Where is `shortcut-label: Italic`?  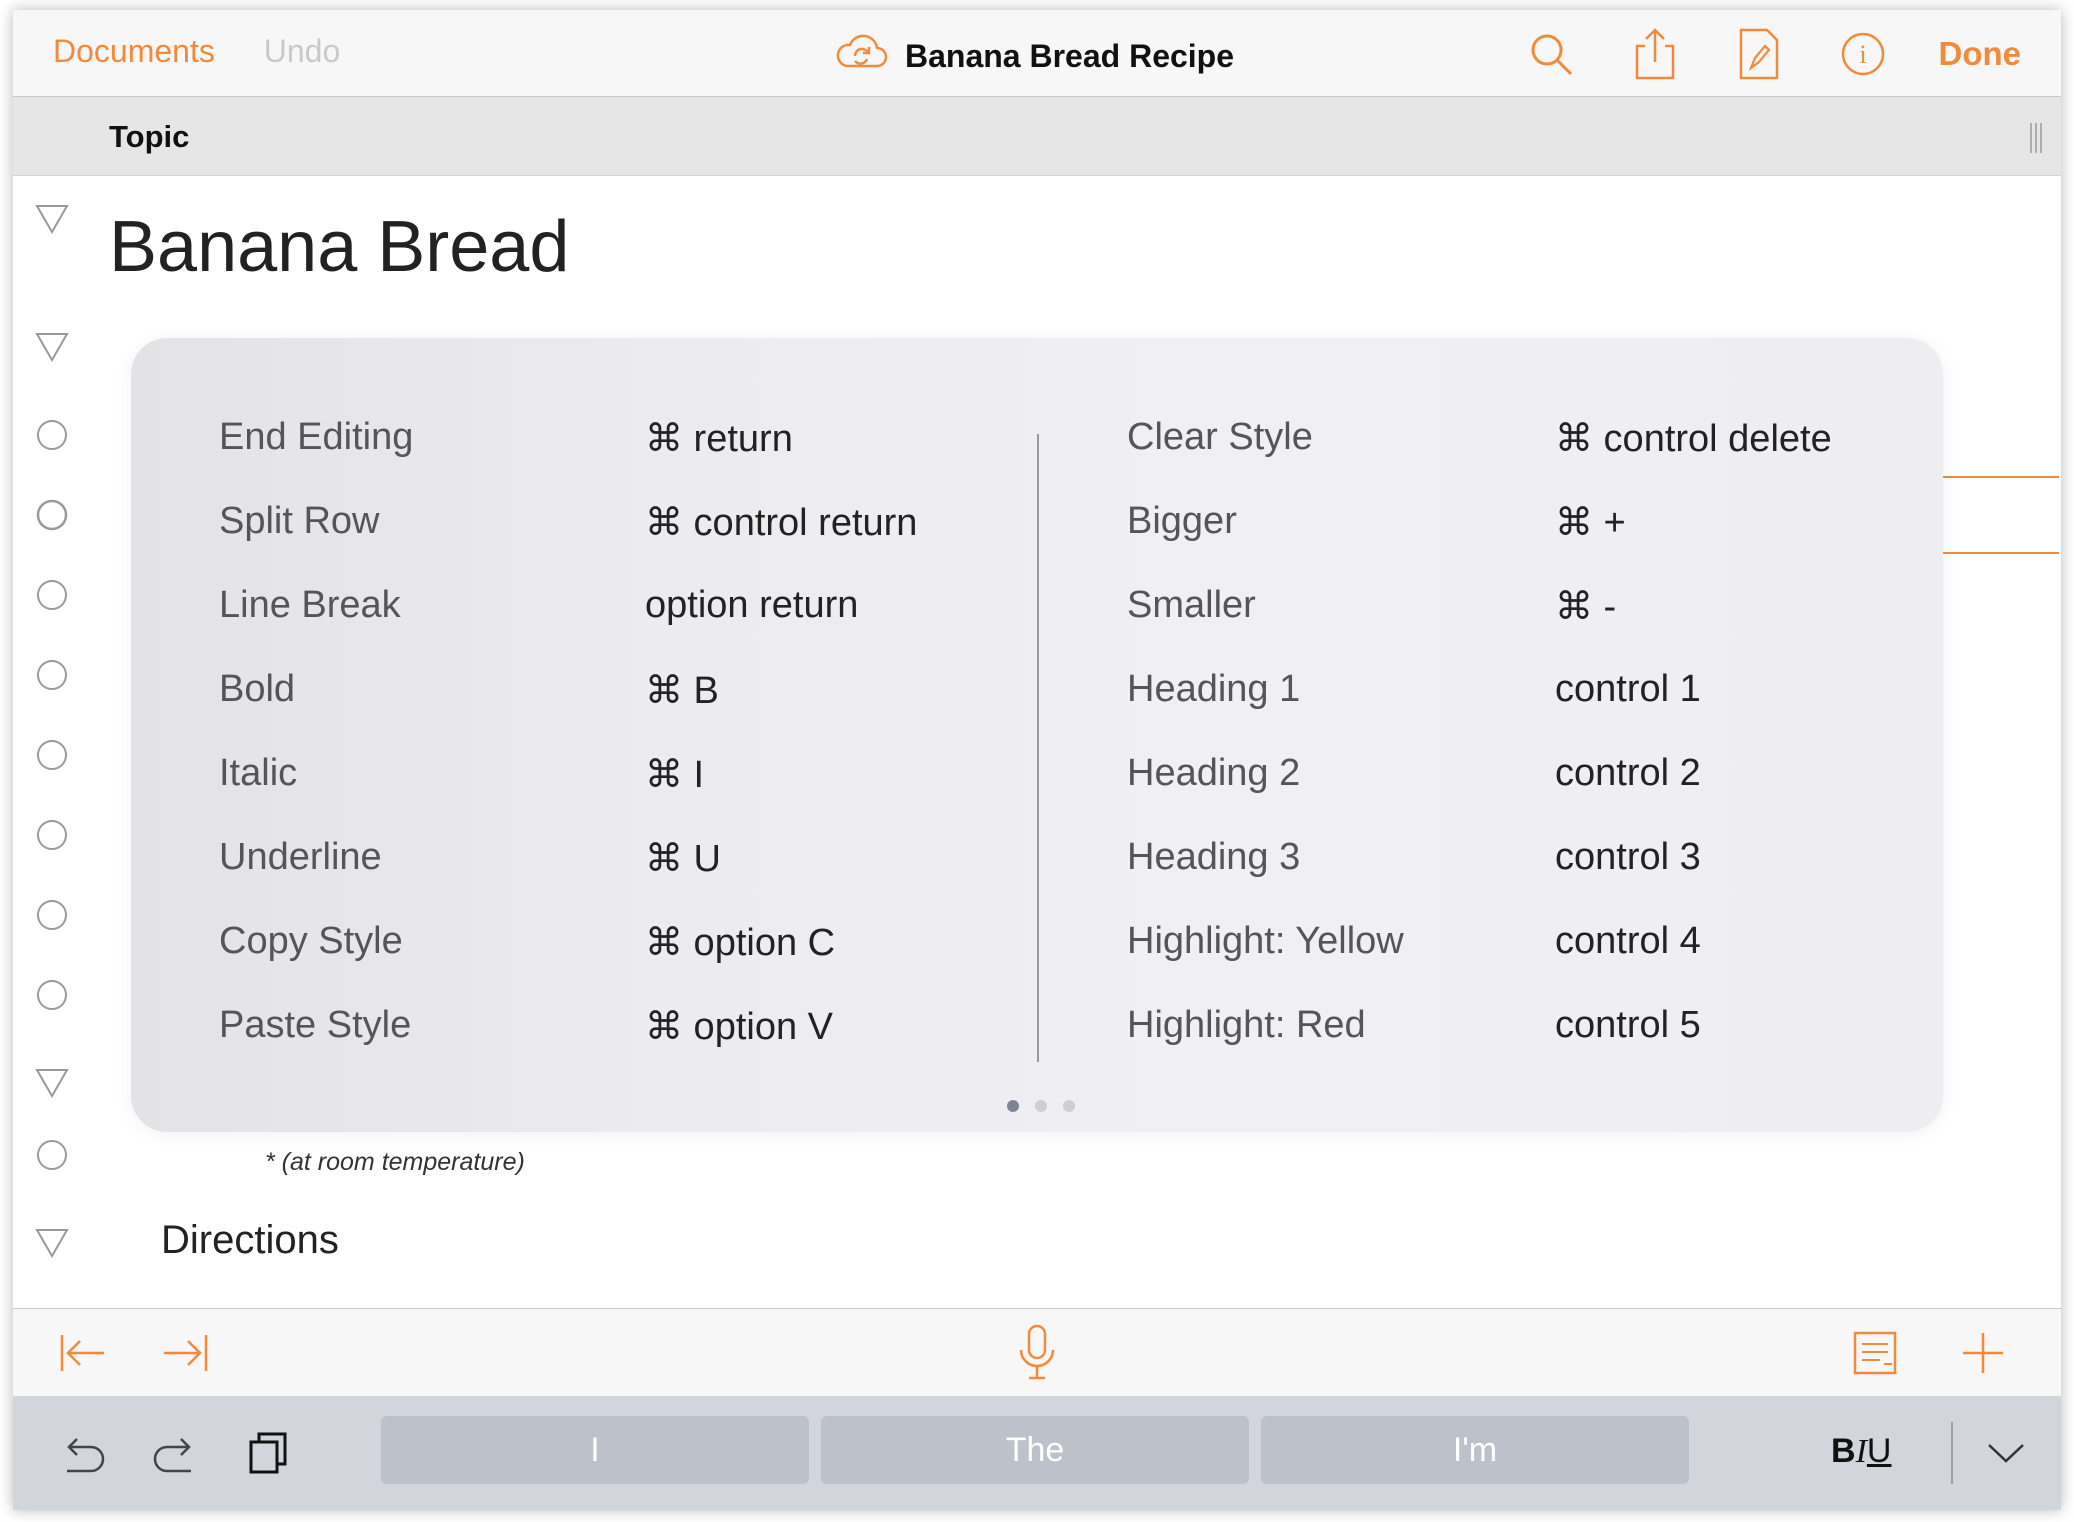 shortcut-label: Italic is located at coordinates (258, 773).